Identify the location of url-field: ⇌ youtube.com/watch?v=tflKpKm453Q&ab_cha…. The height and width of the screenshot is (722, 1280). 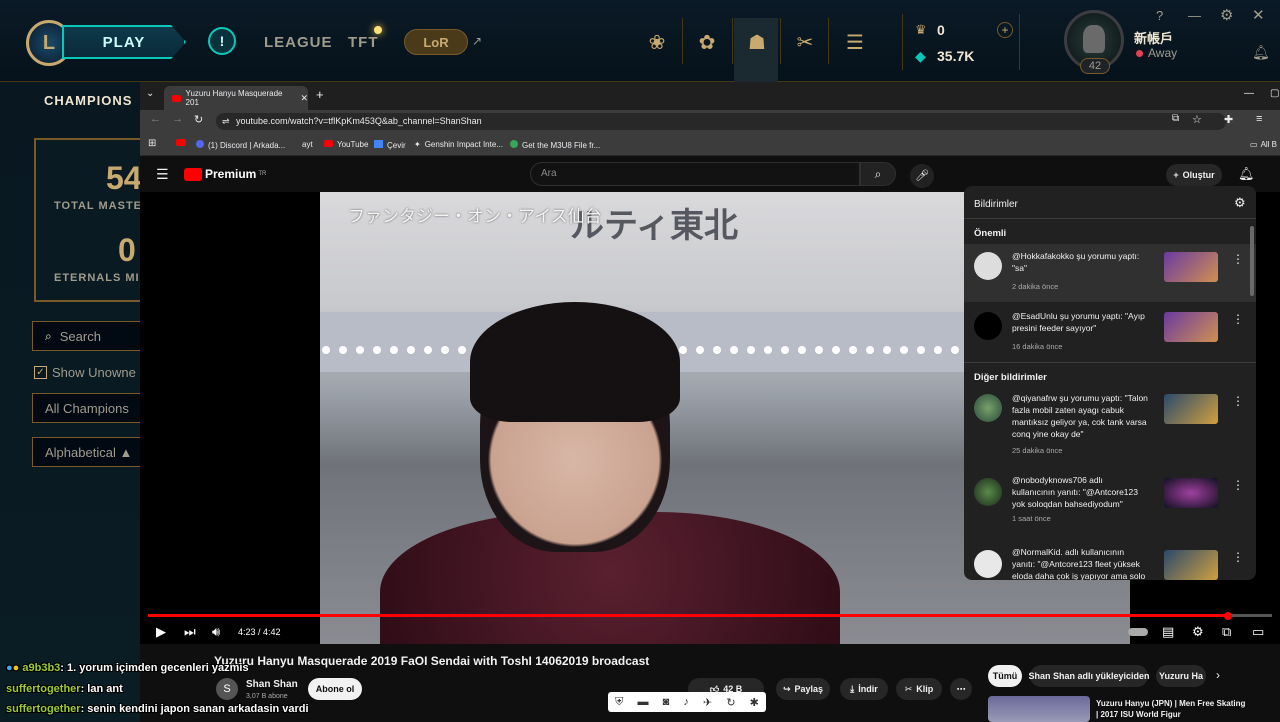
(721, 121).